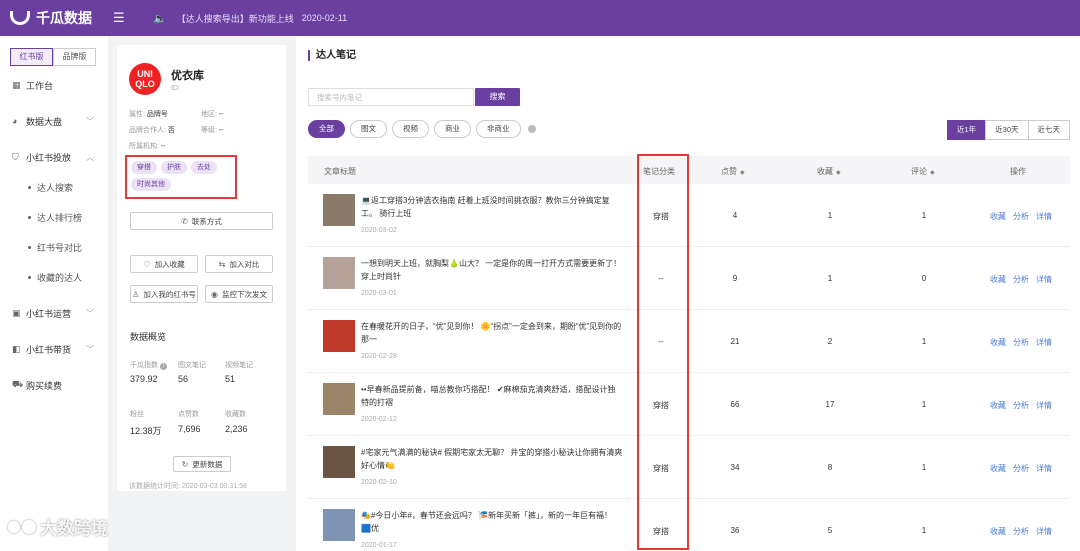  I want to click on sidebar-item-red-book-operations: ▣ 小红书运营 ﹀, so click(54, 313).